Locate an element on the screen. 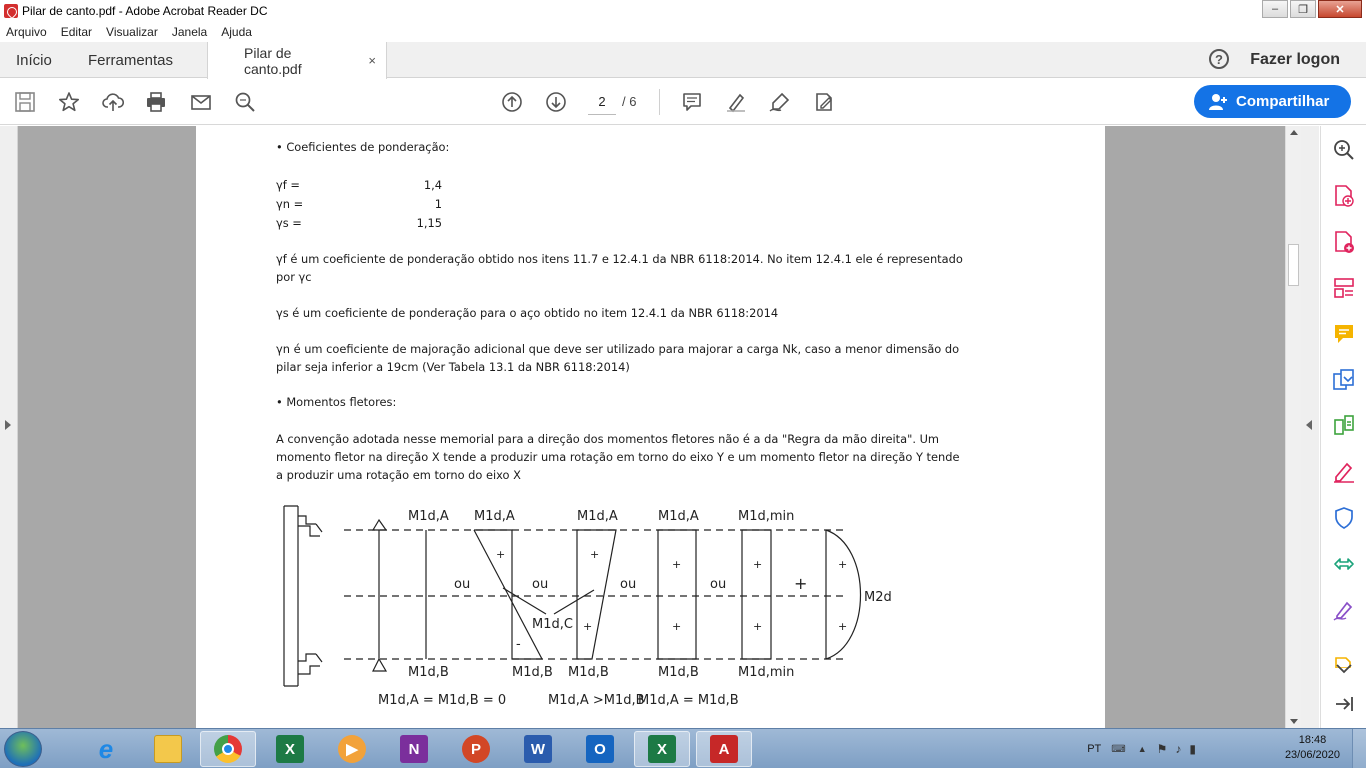  tab-ferramentas: Ferramentas is located at coordinates (130, 60).